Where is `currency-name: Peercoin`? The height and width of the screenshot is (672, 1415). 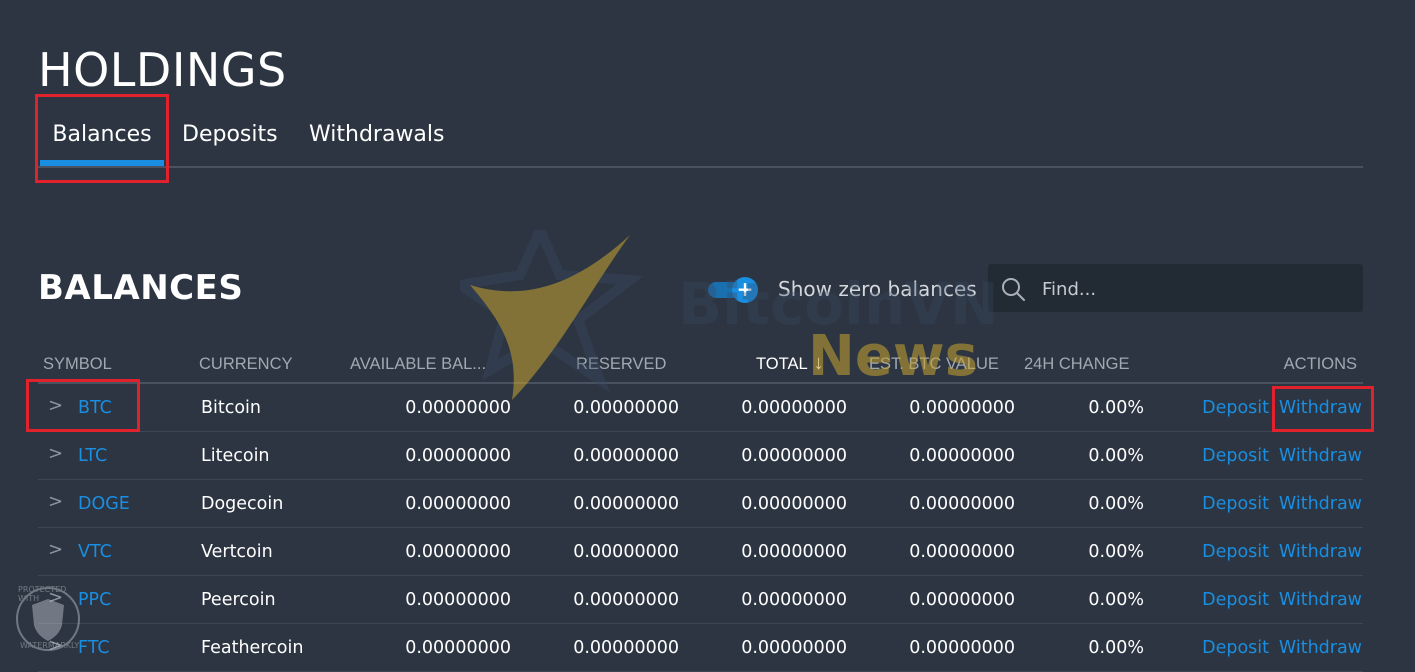 currency-name: Peercoin is located at coordinates (238, 600).